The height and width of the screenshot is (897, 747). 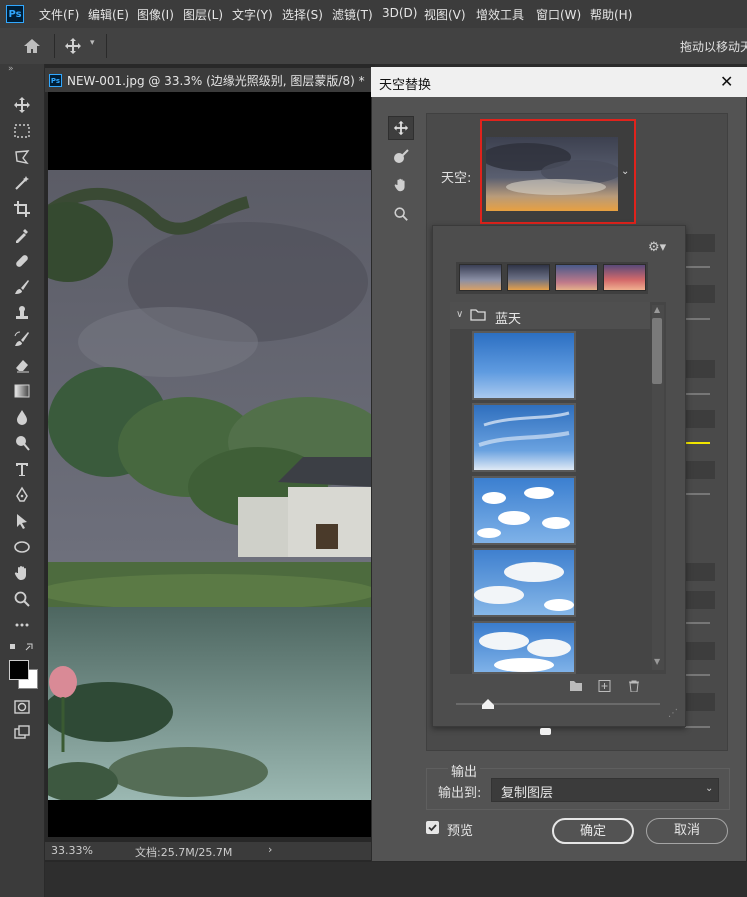 I want to click on cancel-button: 取消, so click(x=687, y=831).